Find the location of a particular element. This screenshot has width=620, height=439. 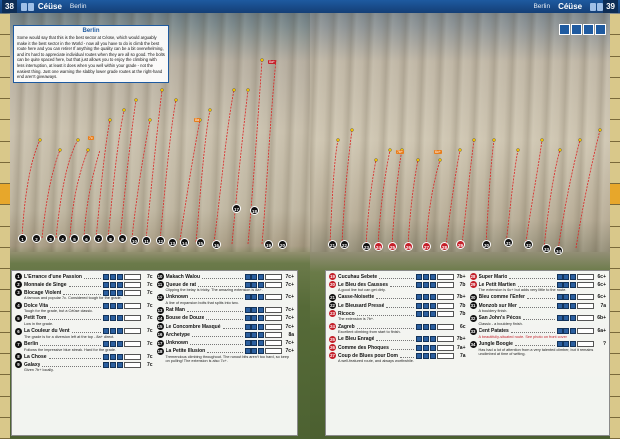

route-description: A good line but can get dirty. is located at coordinates (362, 290).